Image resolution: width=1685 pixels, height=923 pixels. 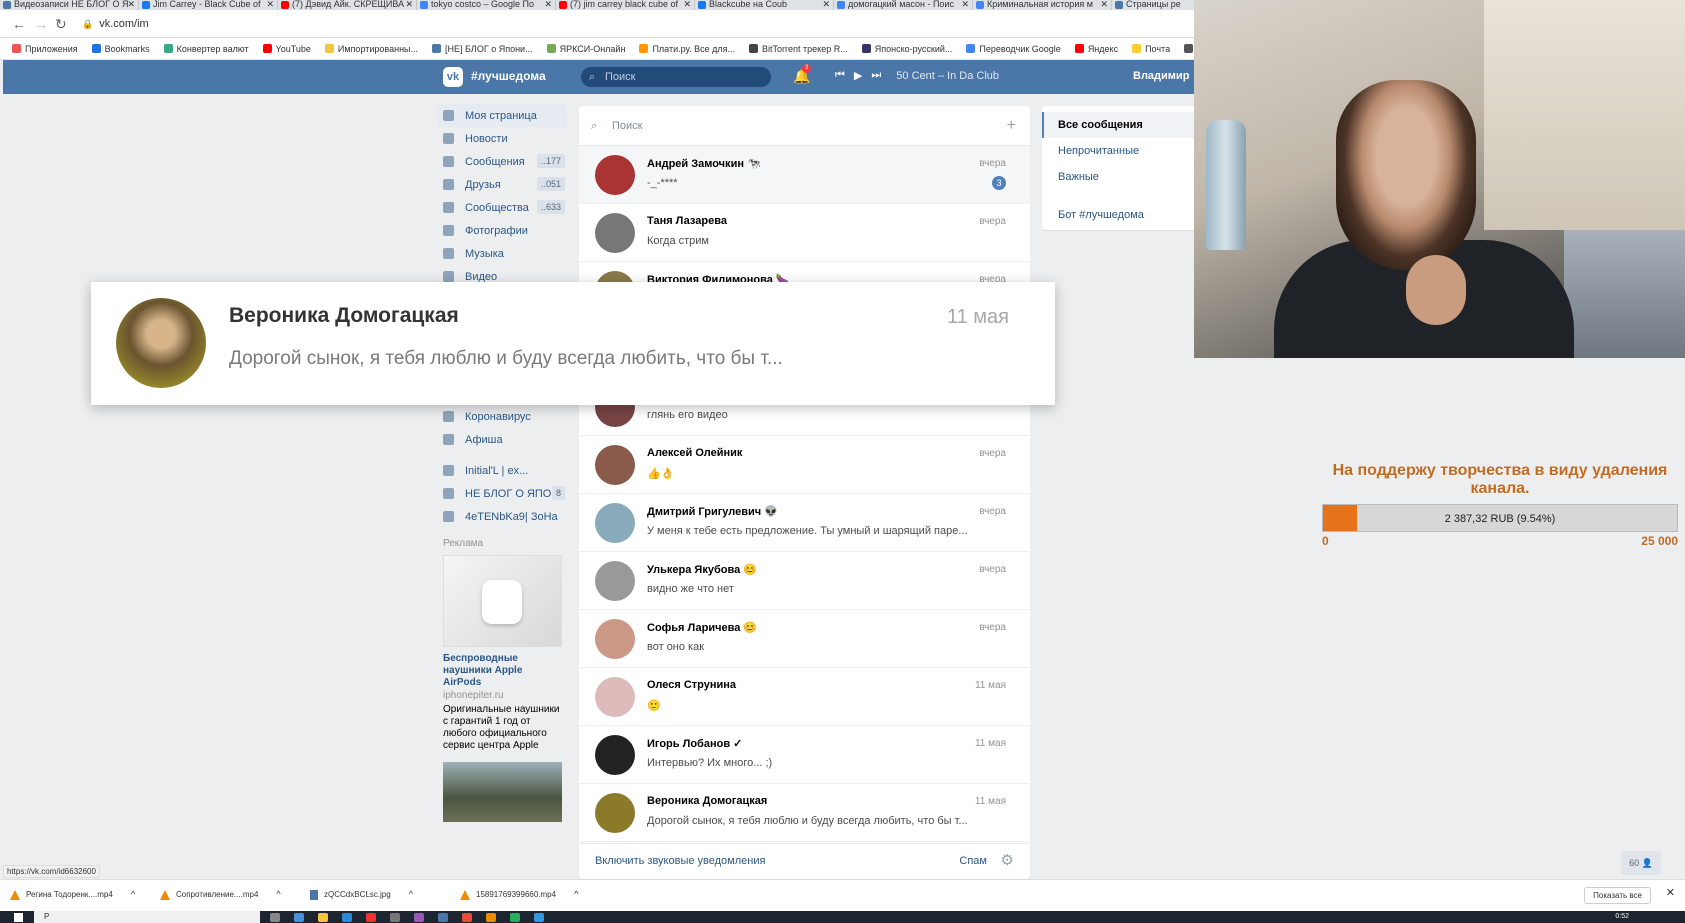 I want to click on menu-item: Новости, so click(x=502, y=138).